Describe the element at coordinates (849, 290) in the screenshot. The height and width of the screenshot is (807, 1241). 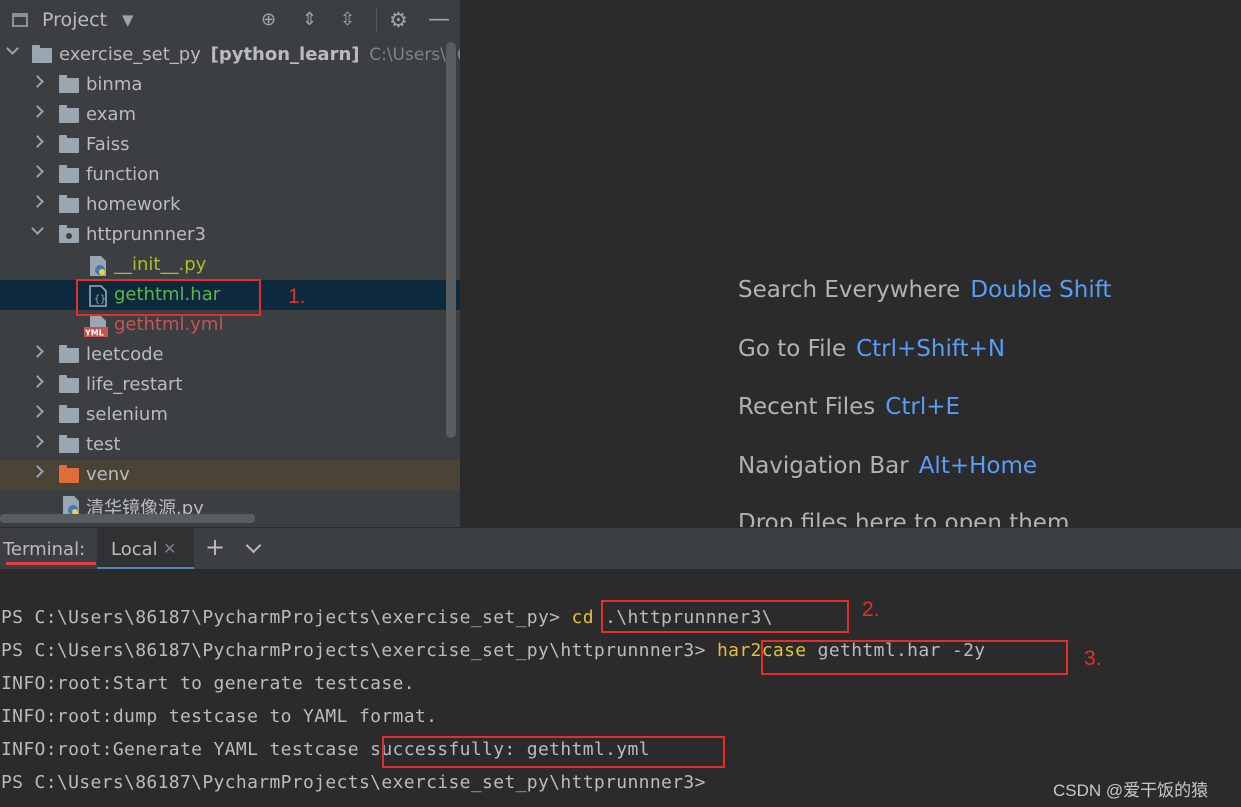
I see `hint-label: Search Everywhere` at that location.